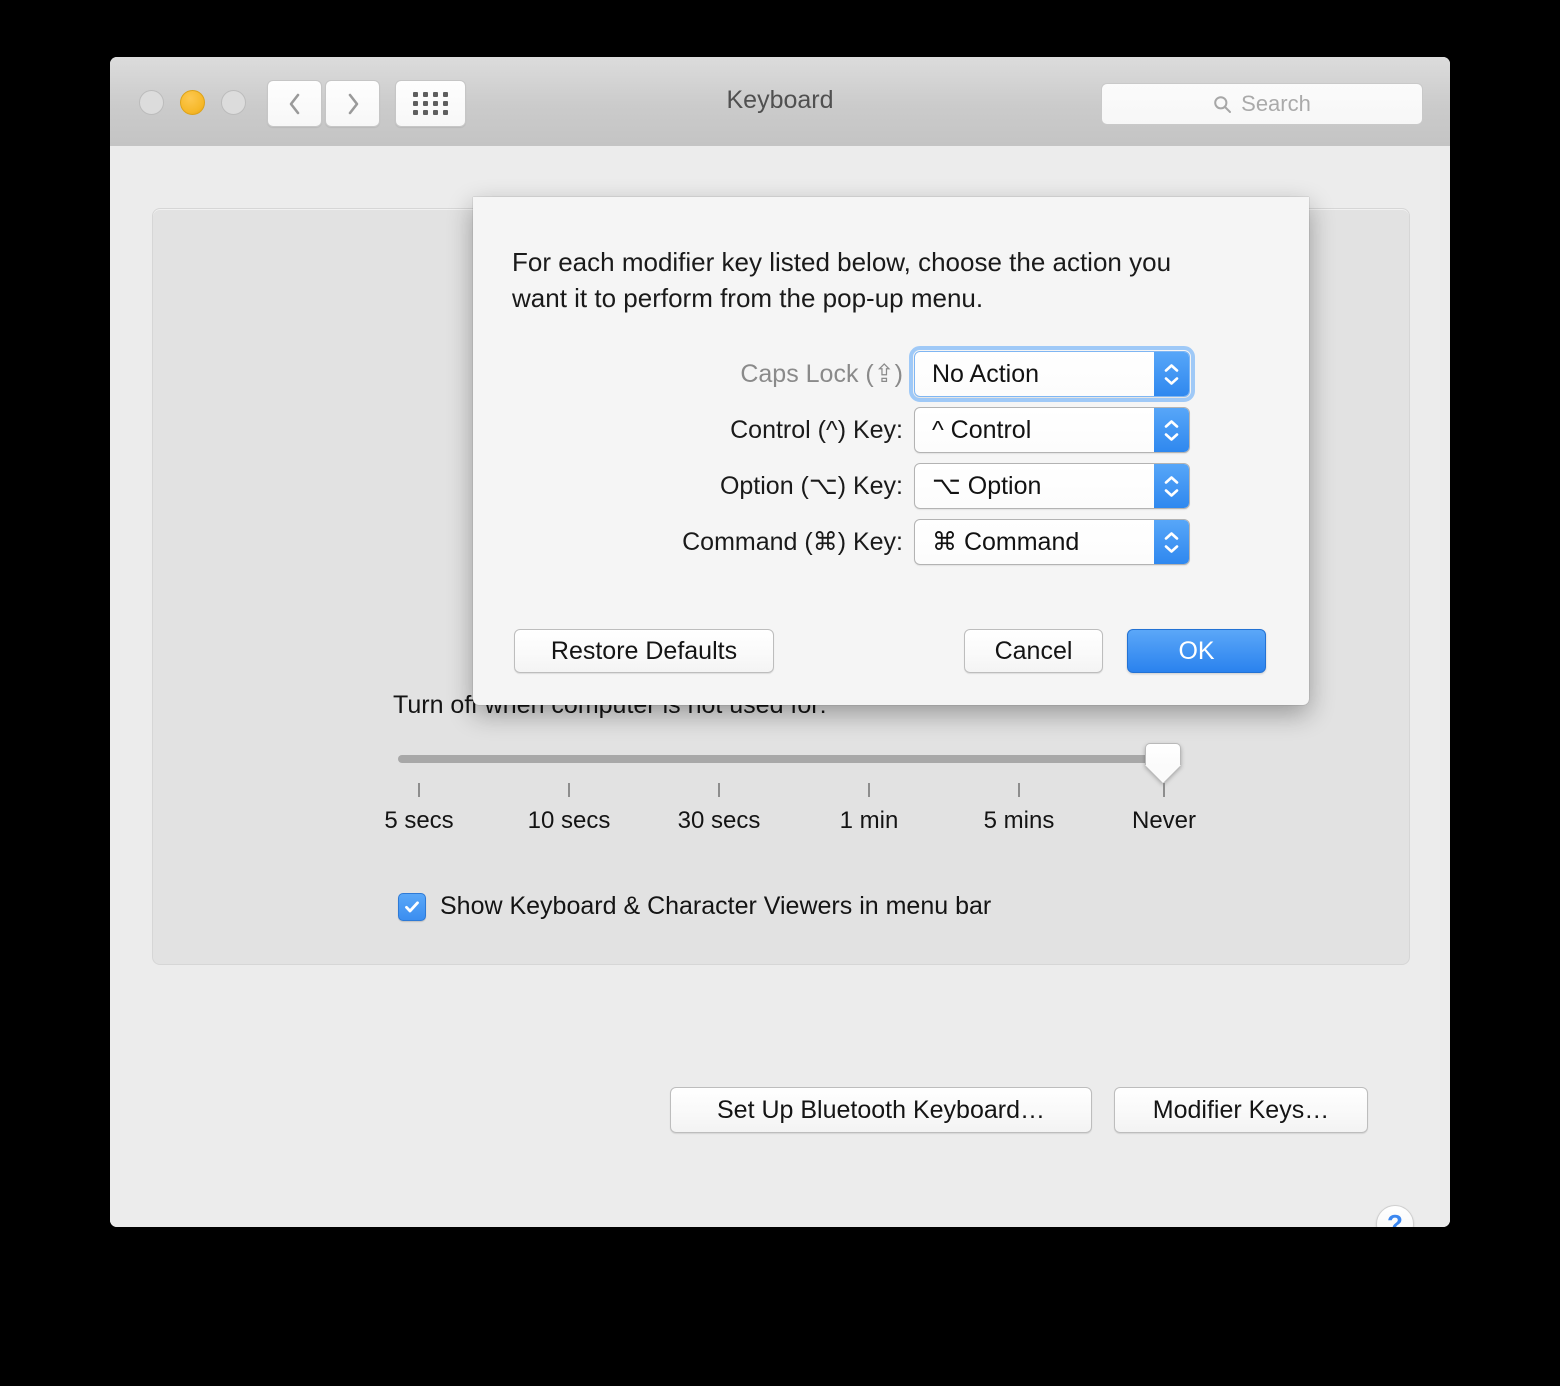 This screenshot has height=1386, width=1560. Describe the element at coordinates (1276, 103) in the screenshot. I see `search-placeholder: Search` at that location.